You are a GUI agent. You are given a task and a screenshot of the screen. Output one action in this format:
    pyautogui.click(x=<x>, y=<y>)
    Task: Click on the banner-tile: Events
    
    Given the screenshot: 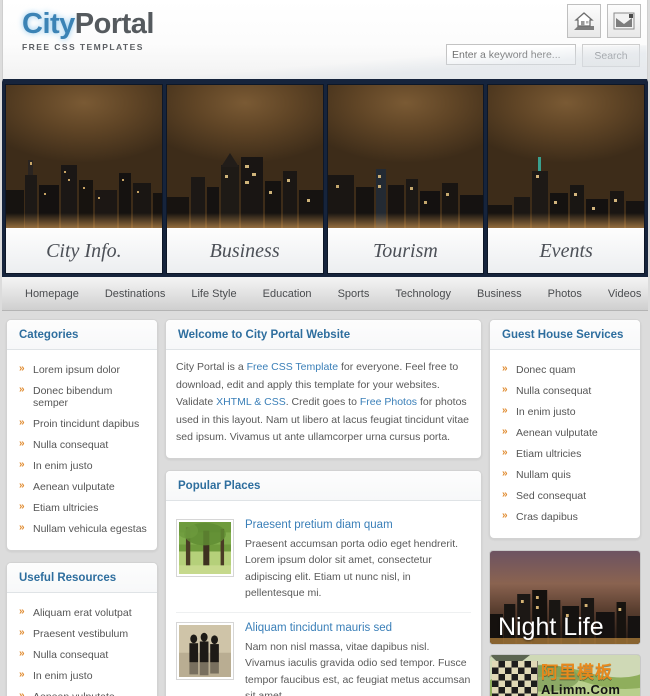 What is the action you would take?
    pyautogui.click(x=566, y=179)
    